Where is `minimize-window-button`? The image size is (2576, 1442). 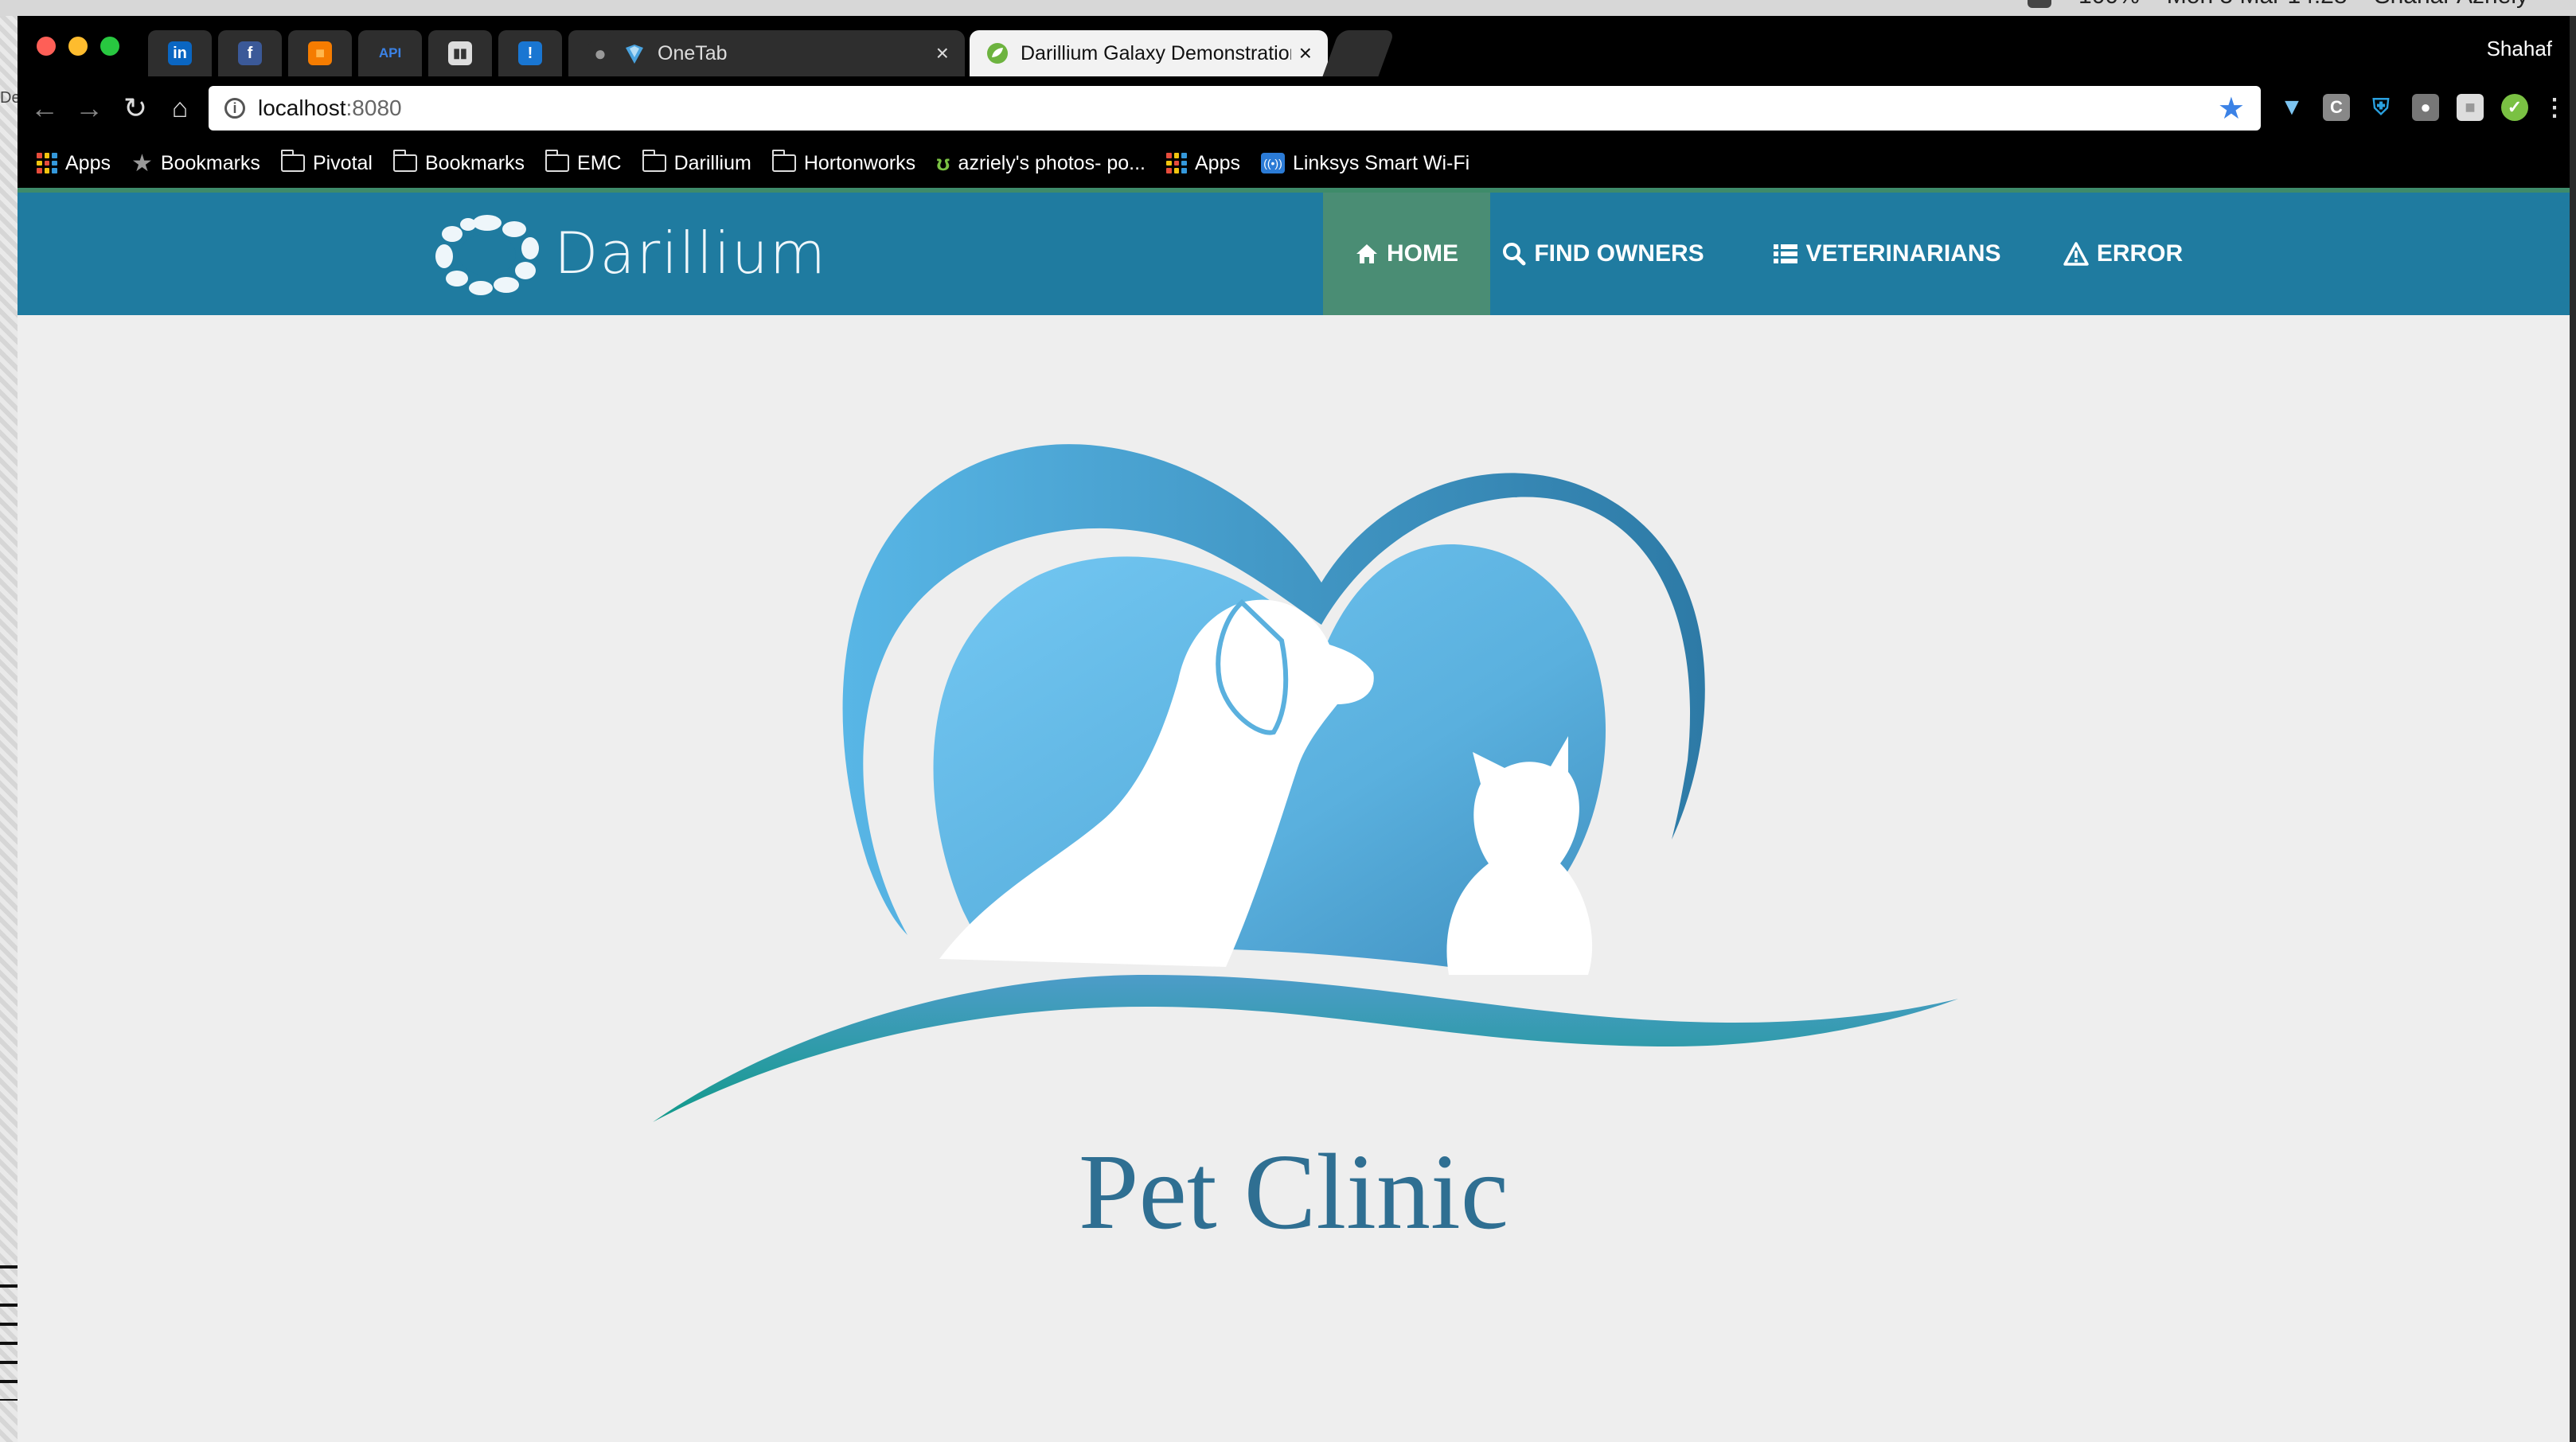 minimize-window-button is located at coordinates (78, 46).